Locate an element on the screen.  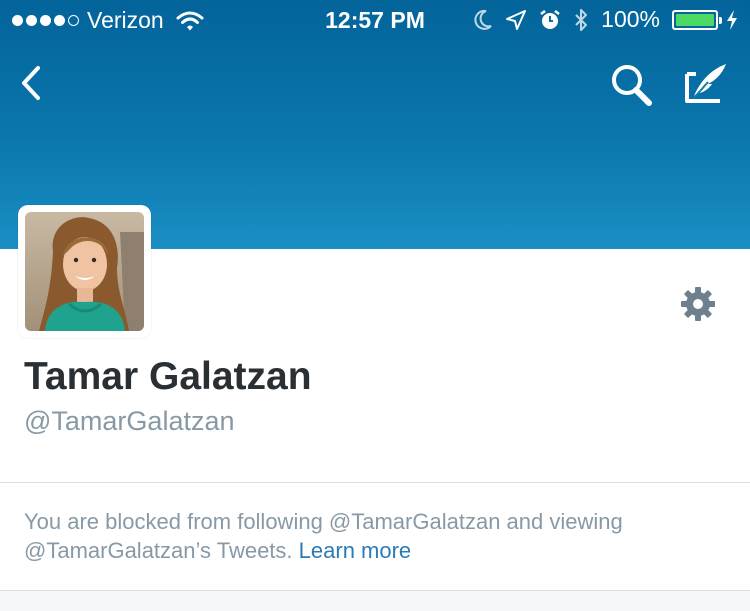
timeline-area is located at coordinates (375, 601).